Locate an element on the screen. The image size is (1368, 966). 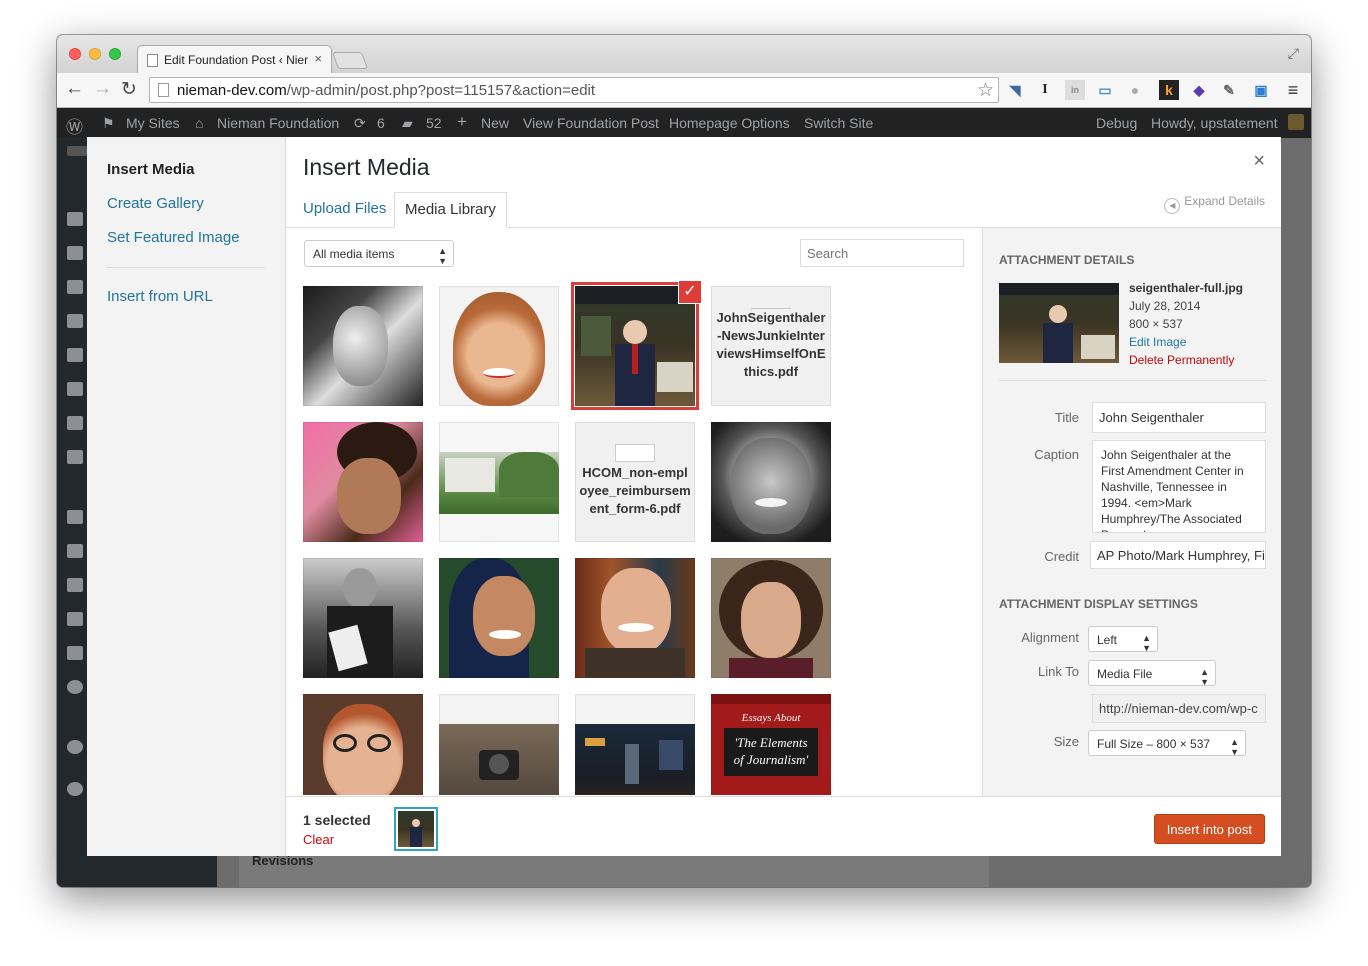
selected-check-icon: ✓ is located at coordinates (690, 292).